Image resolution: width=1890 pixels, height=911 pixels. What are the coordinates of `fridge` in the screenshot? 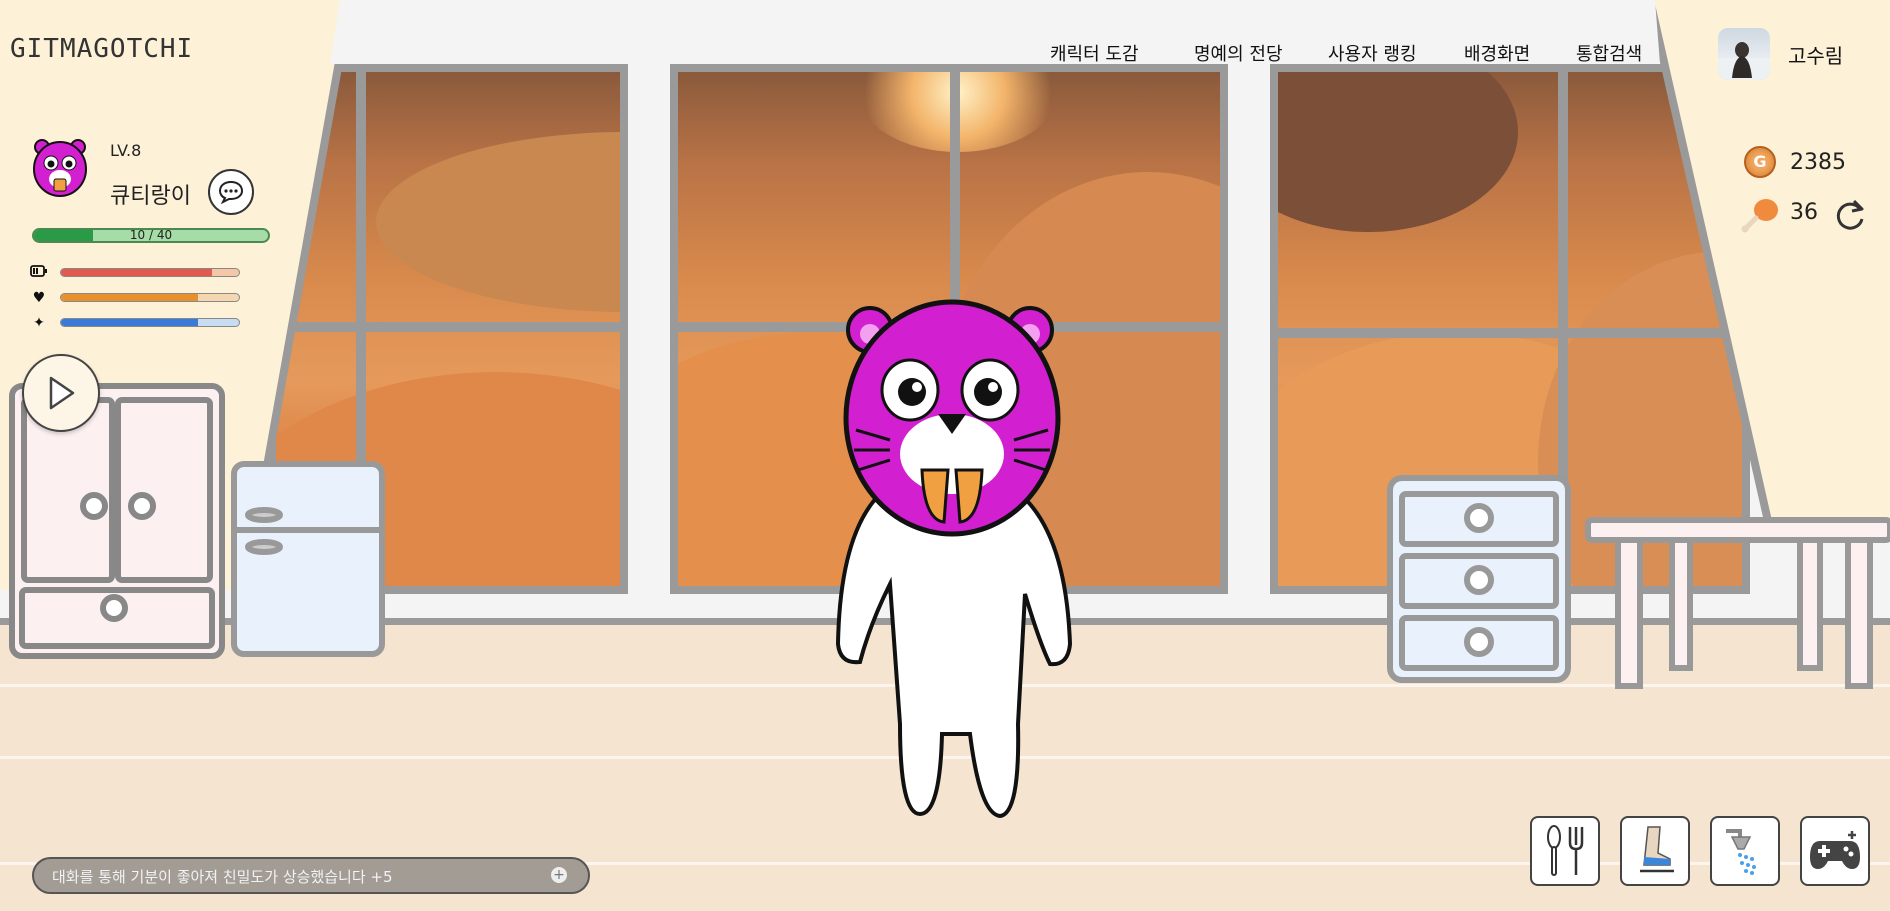 It's located at (308, 559).